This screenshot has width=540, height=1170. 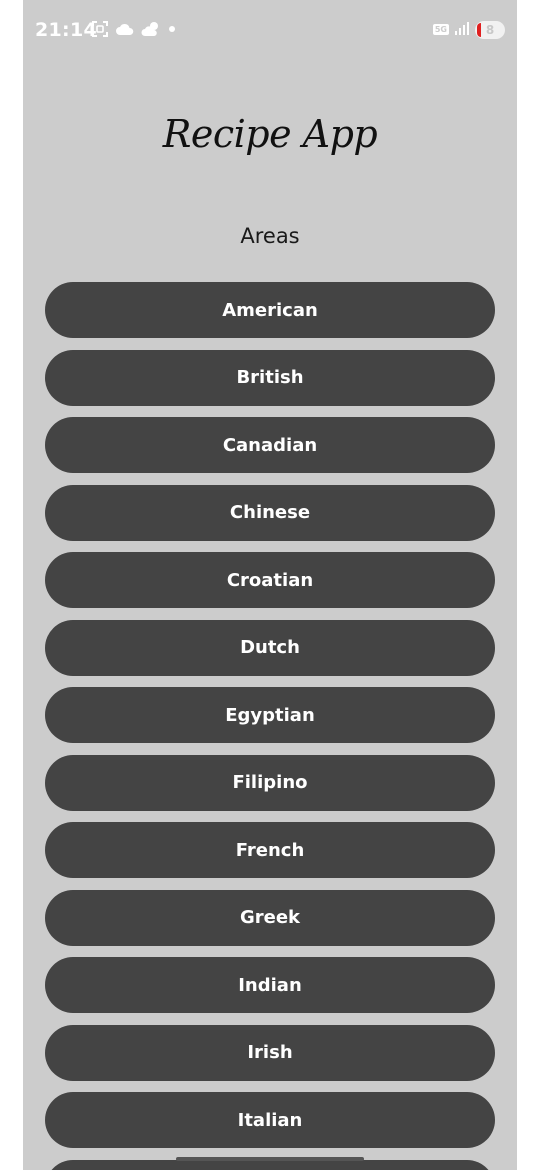 What do you see at coordinates (270, 377) in the screenshot?
I see `area-button-british: British` at bounding box center [270, 377].